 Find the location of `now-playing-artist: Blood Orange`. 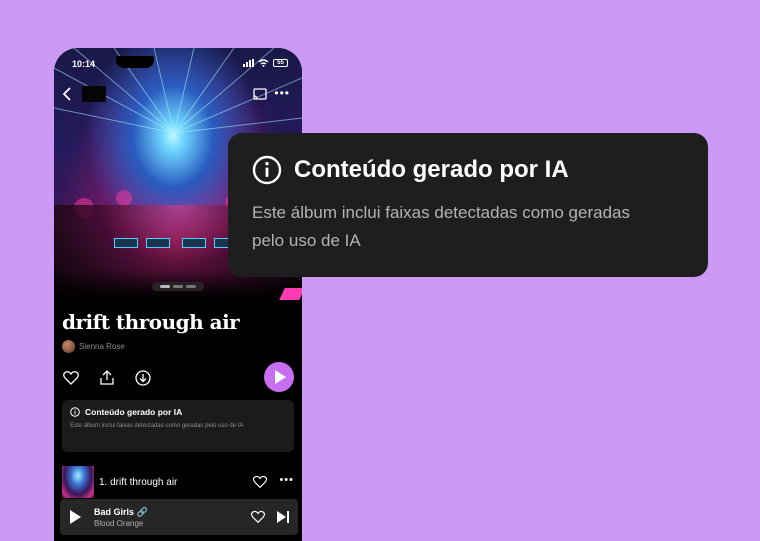

now-playing-artist: Blood Orange is located at coordinates (119, 523).